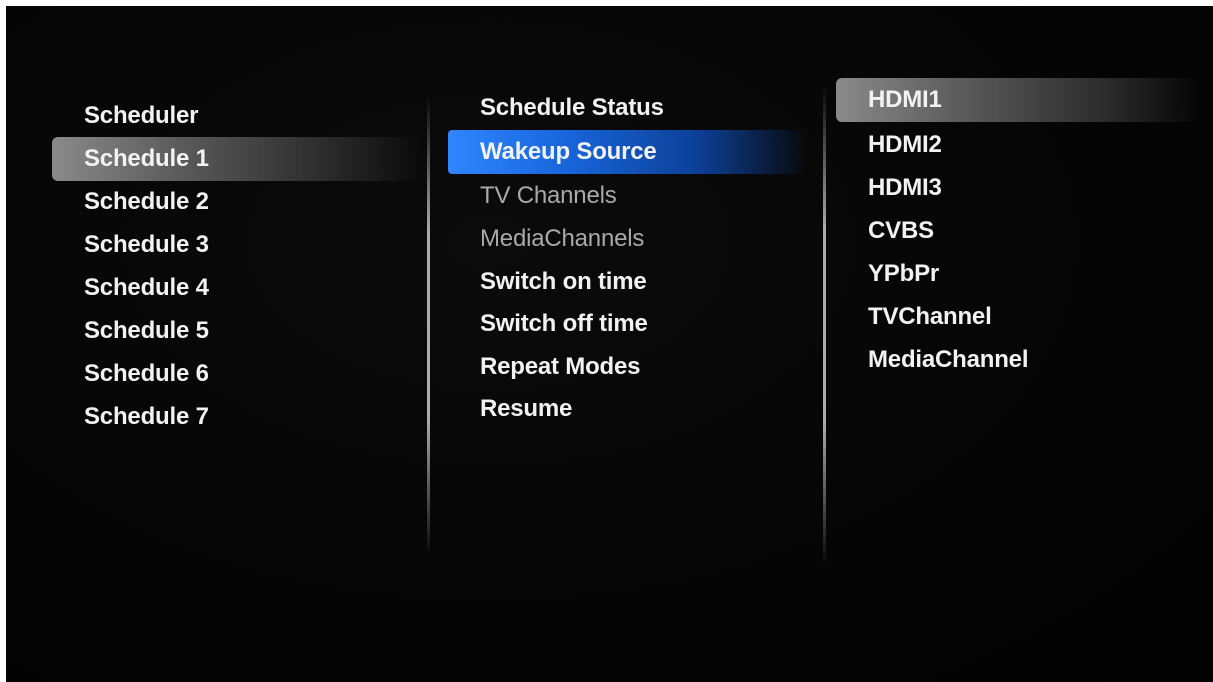 This screenshot has width=1213, height=682. Describe the element at coordinates (544, 367) in the screenshot. I see `repeat-modes-item: Repeat Modes` at that location.